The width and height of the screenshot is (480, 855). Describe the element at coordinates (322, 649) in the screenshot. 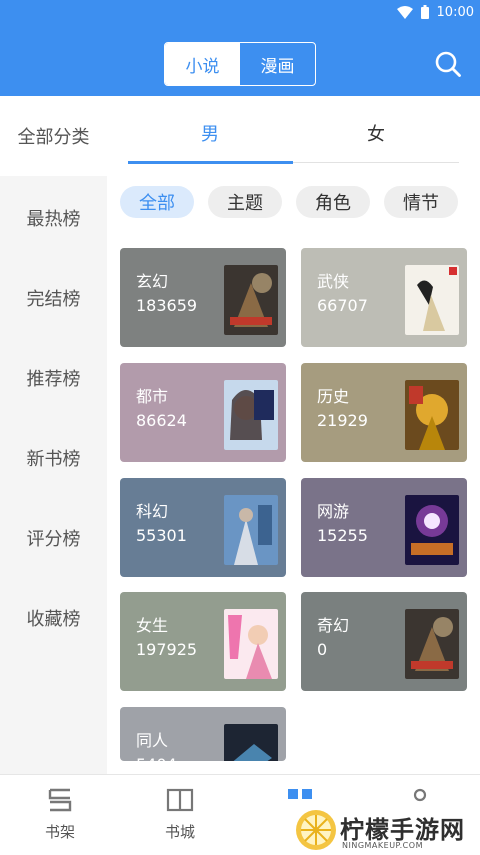

I see `category-count: 0` at that location.